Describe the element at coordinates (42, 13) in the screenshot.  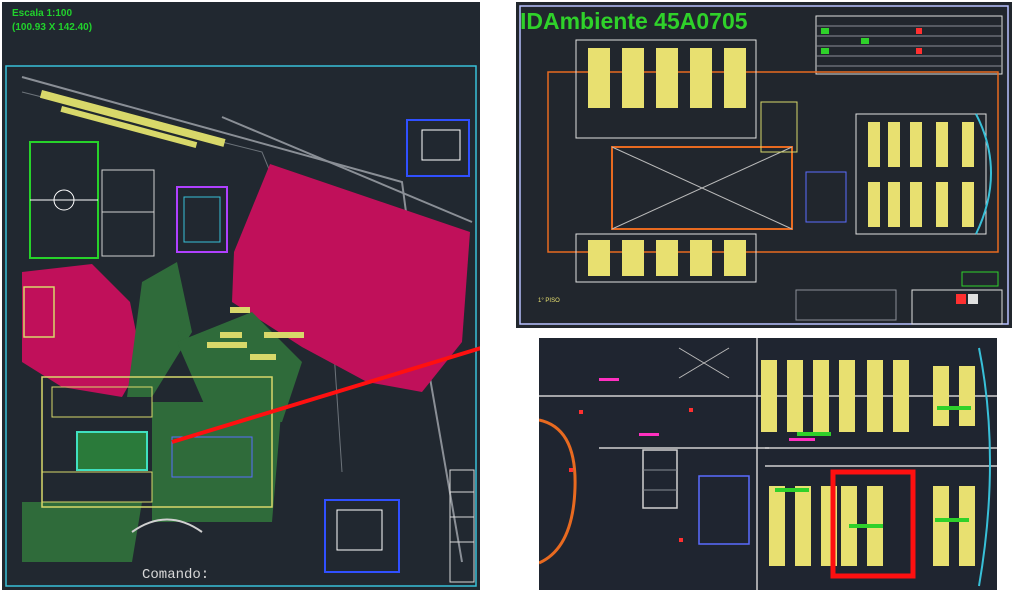
I see `scale-label: Escala 1:100` at that location.